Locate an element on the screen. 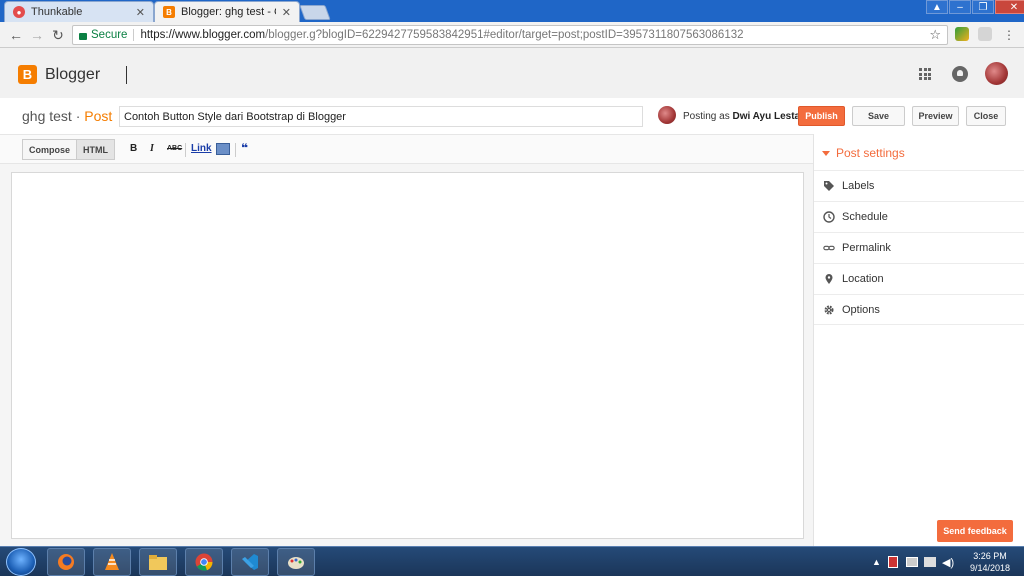 The height and width of the screenshot is (576, 1024). compose-mode-button: Compose is located at coordinates (49, 149).